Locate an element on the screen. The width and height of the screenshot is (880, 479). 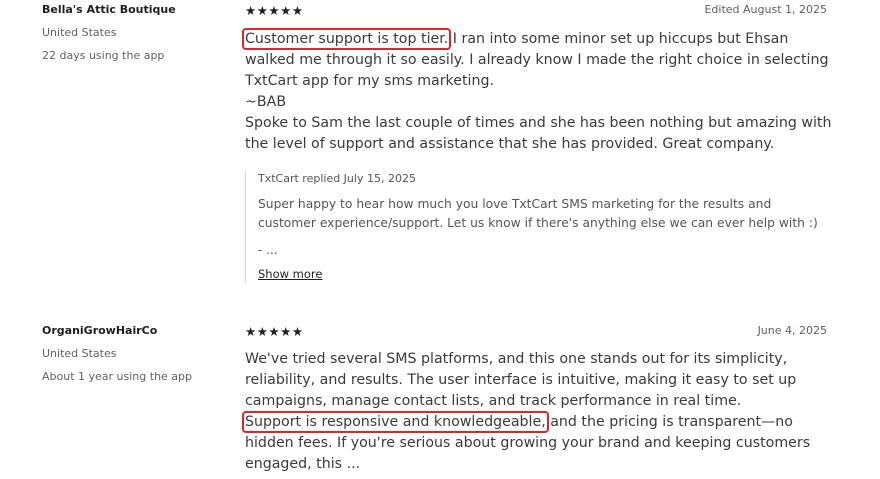
review-date: Edited August 1, 2025 is located at coordinates (765, 9).